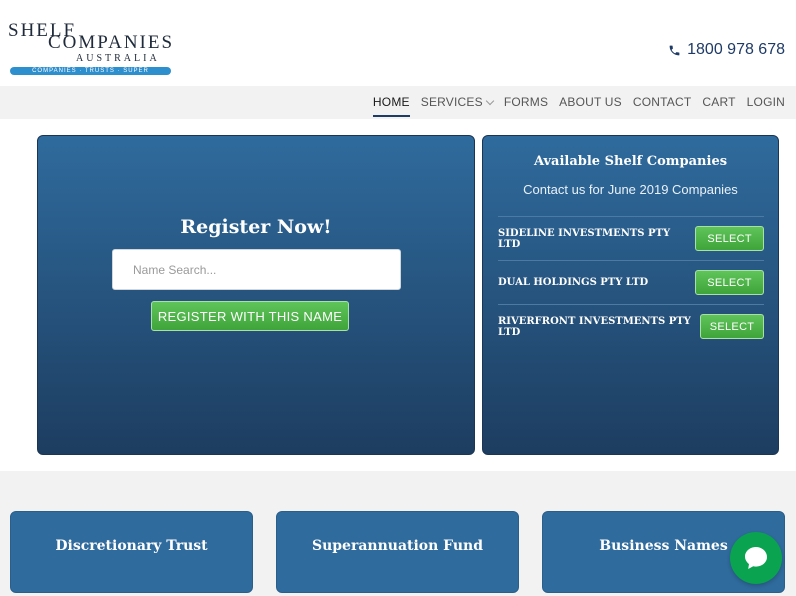 The height and width of the screenshot is (596, 796). Describe the element at coordinates (111, 42) in the screenshot. I see `logo-line-2: COMPANIES` at that location.